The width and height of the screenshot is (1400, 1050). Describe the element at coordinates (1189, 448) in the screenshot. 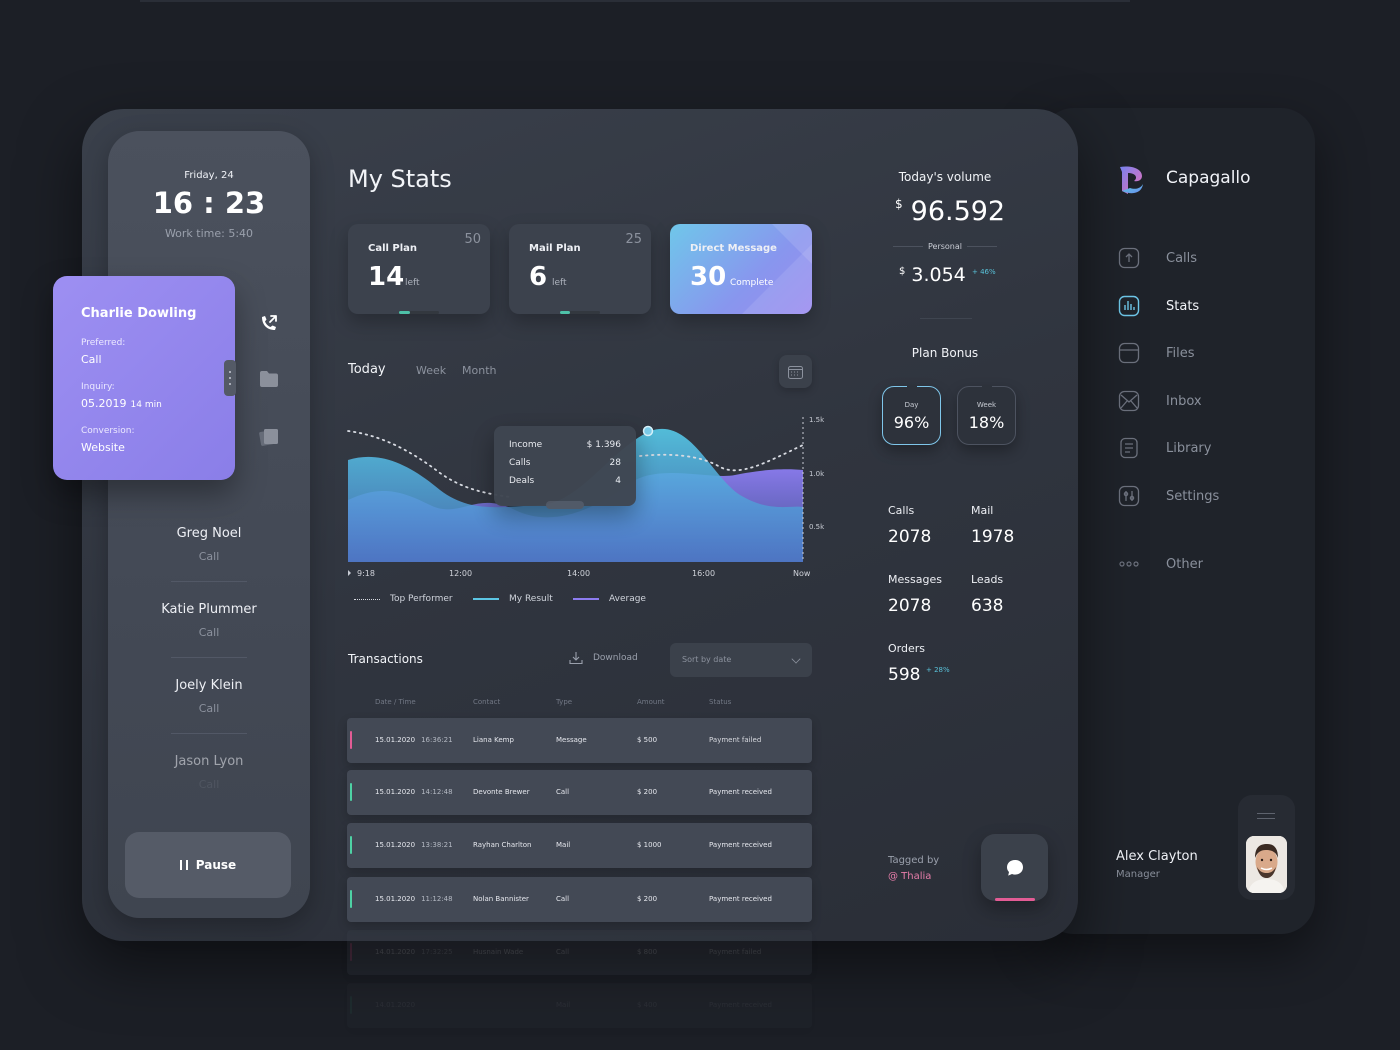

I see `nav-label: Library` at that location.